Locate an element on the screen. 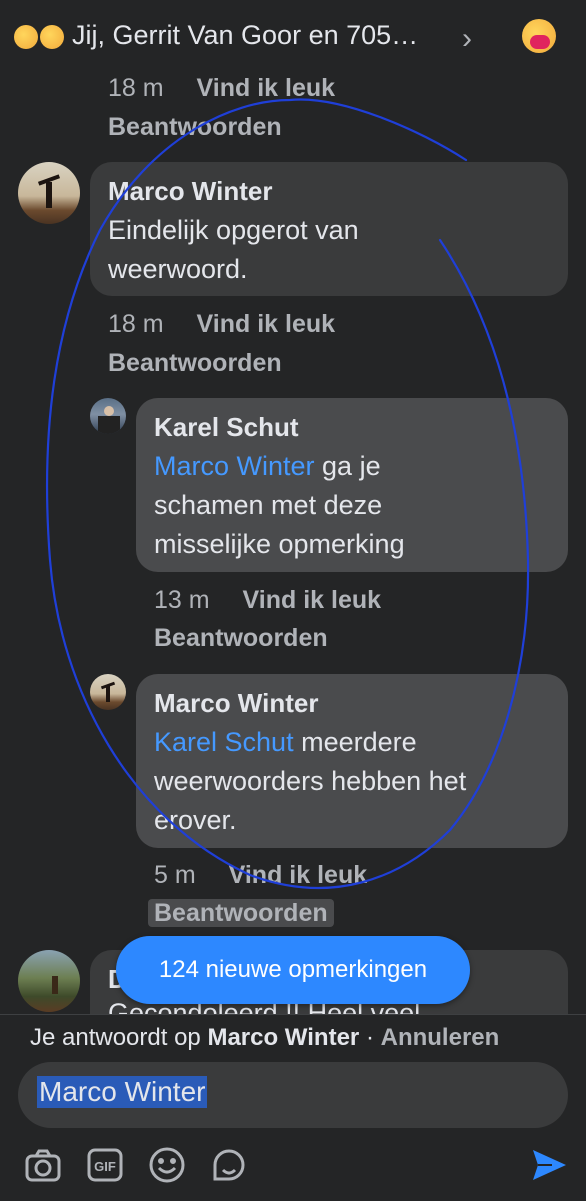 This screenshot has height=1201, width=586. cancel-reply-button: Annuleren is located at coordinates (440, 1037).